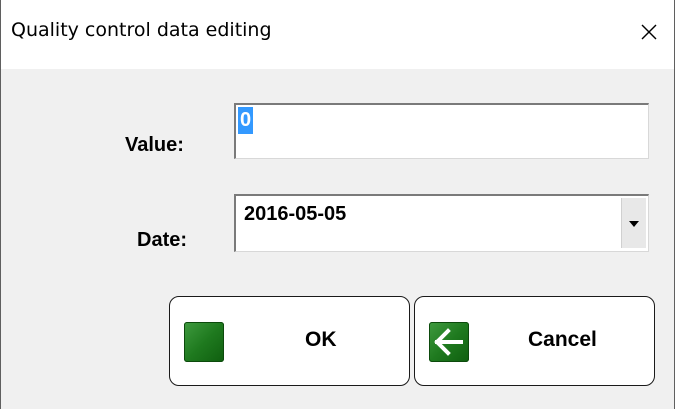  I want to click on value-input-text: 0, so click(246, 120).